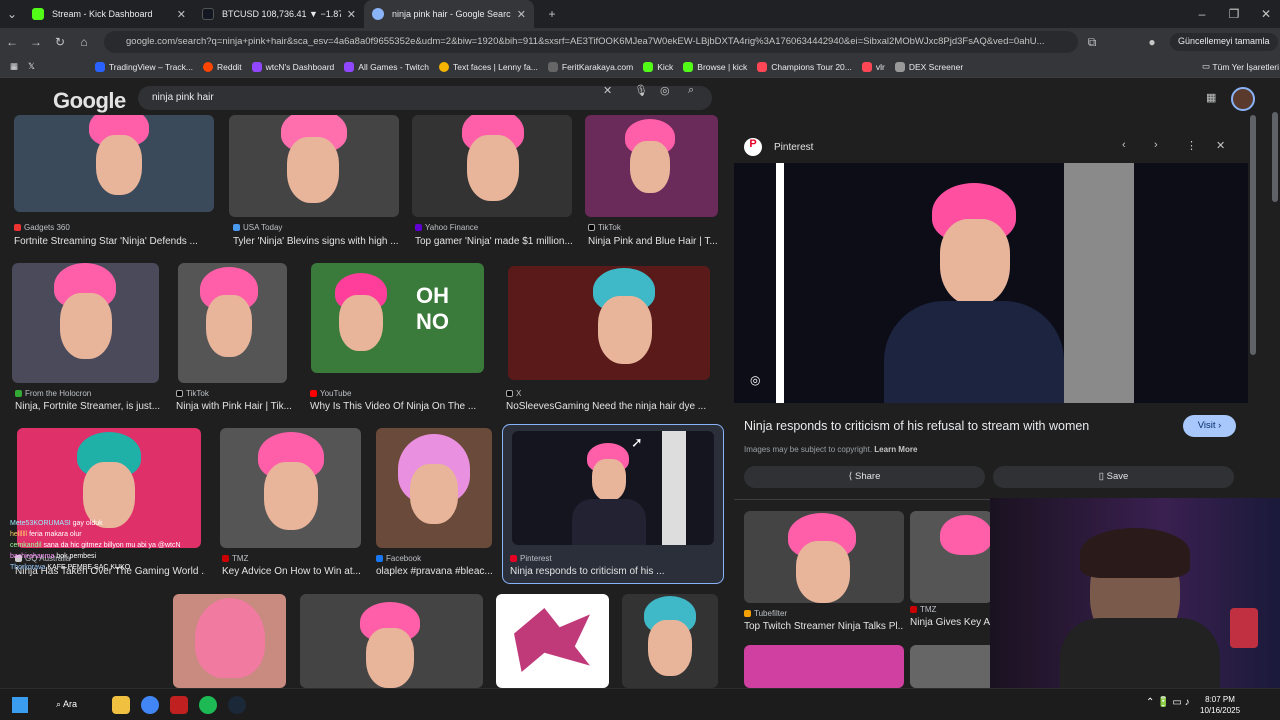 The height and width of the screenshot is (720, 1280). I want to click on visit-button: Visit ›, so click(1209, 426).